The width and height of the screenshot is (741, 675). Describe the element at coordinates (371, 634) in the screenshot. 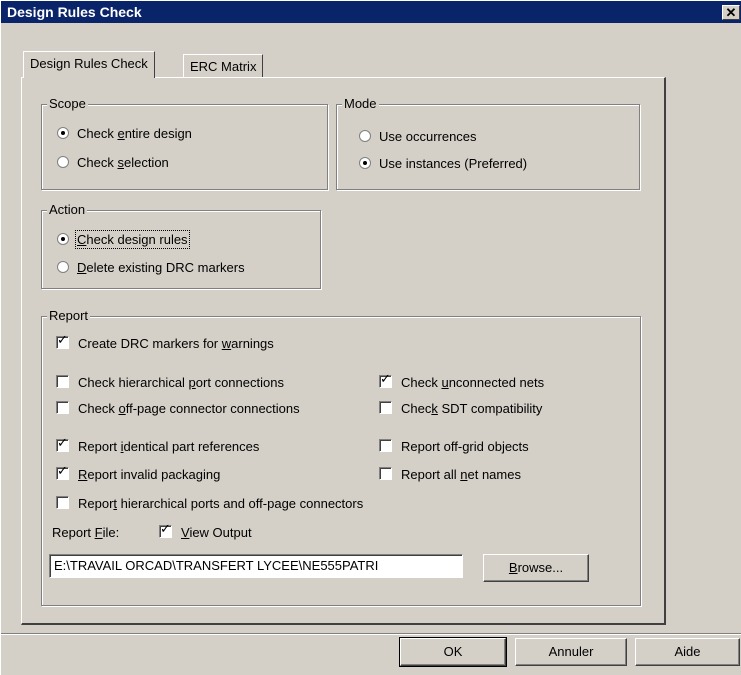

I see `separator` at that location.